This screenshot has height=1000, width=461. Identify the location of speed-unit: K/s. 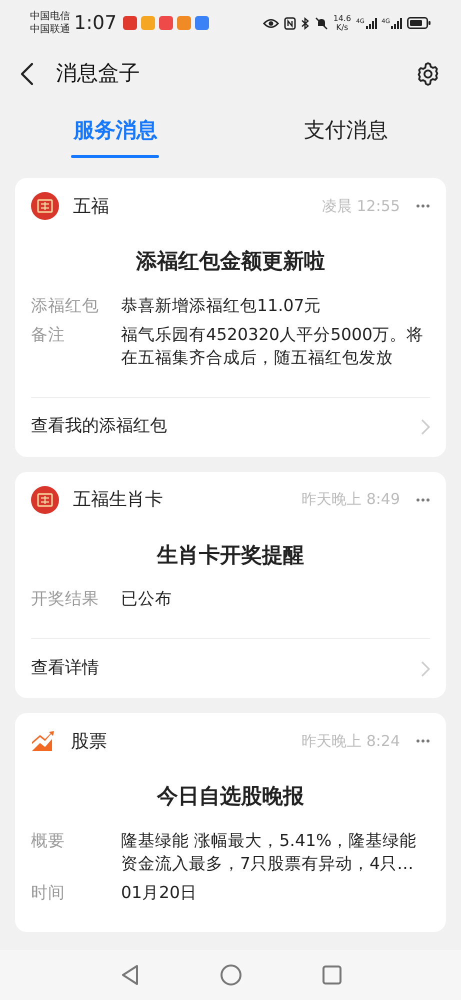
(342, 27).